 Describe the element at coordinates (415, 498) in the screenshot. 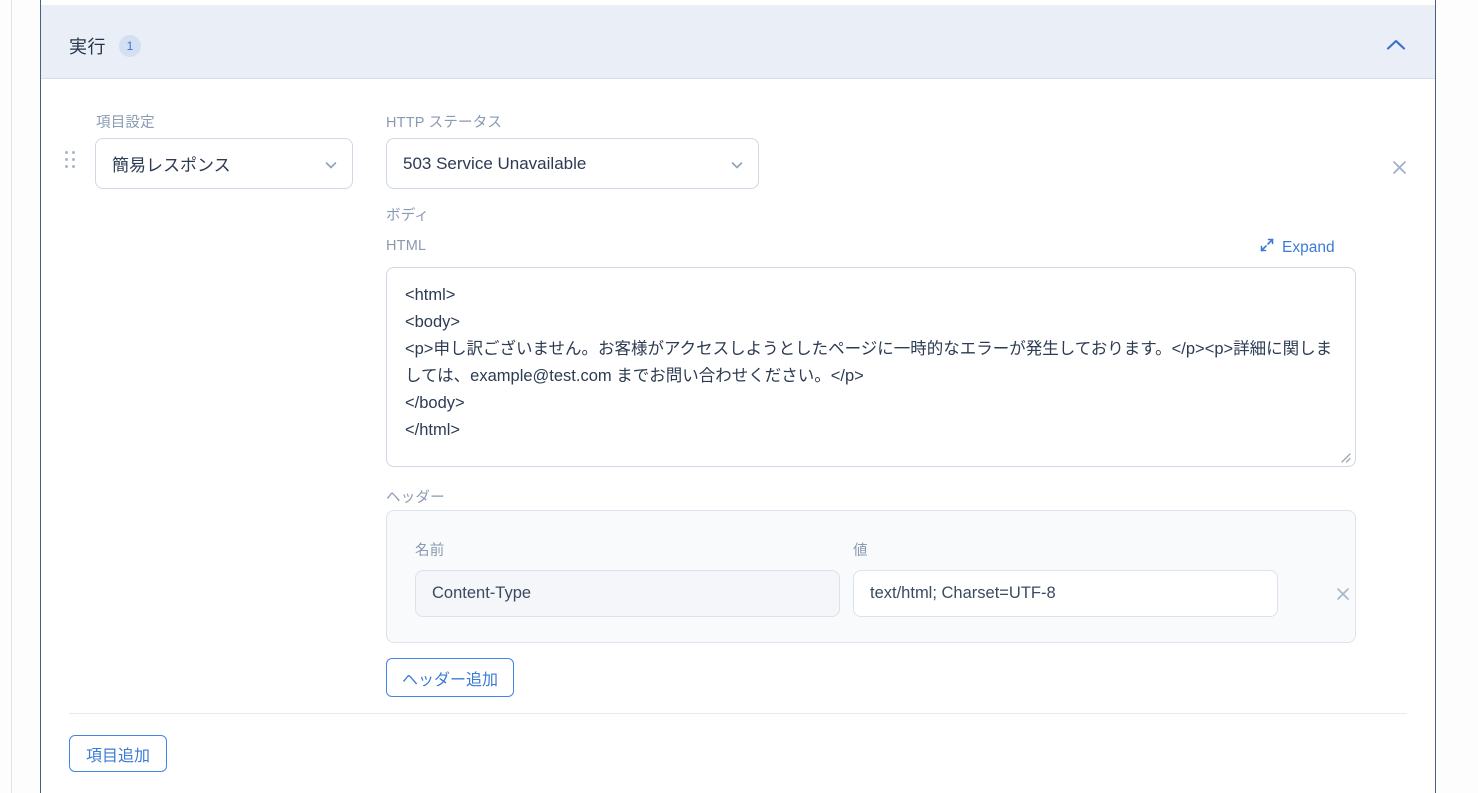

I see `headers-label: ヘッダー` at that location.